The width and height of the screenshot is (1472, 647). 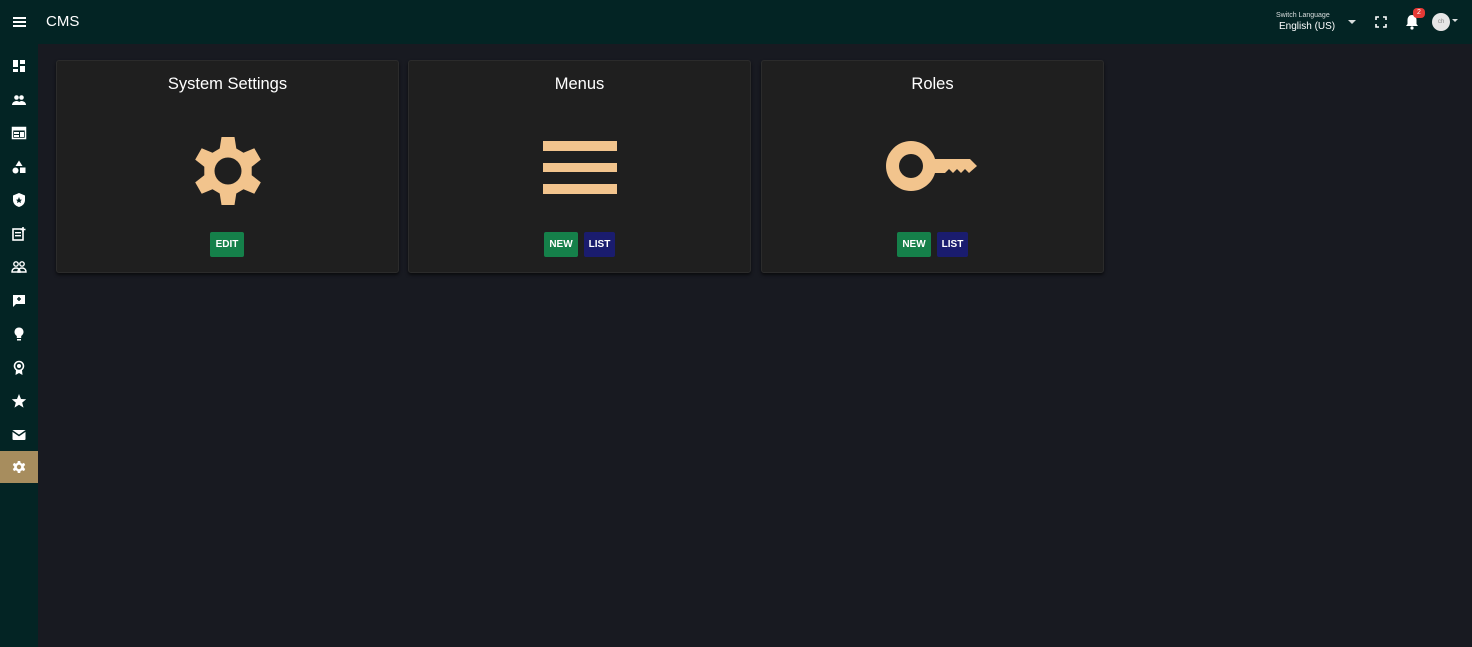 I want to click on sidebar-item-users, so click(x=19, y=100).